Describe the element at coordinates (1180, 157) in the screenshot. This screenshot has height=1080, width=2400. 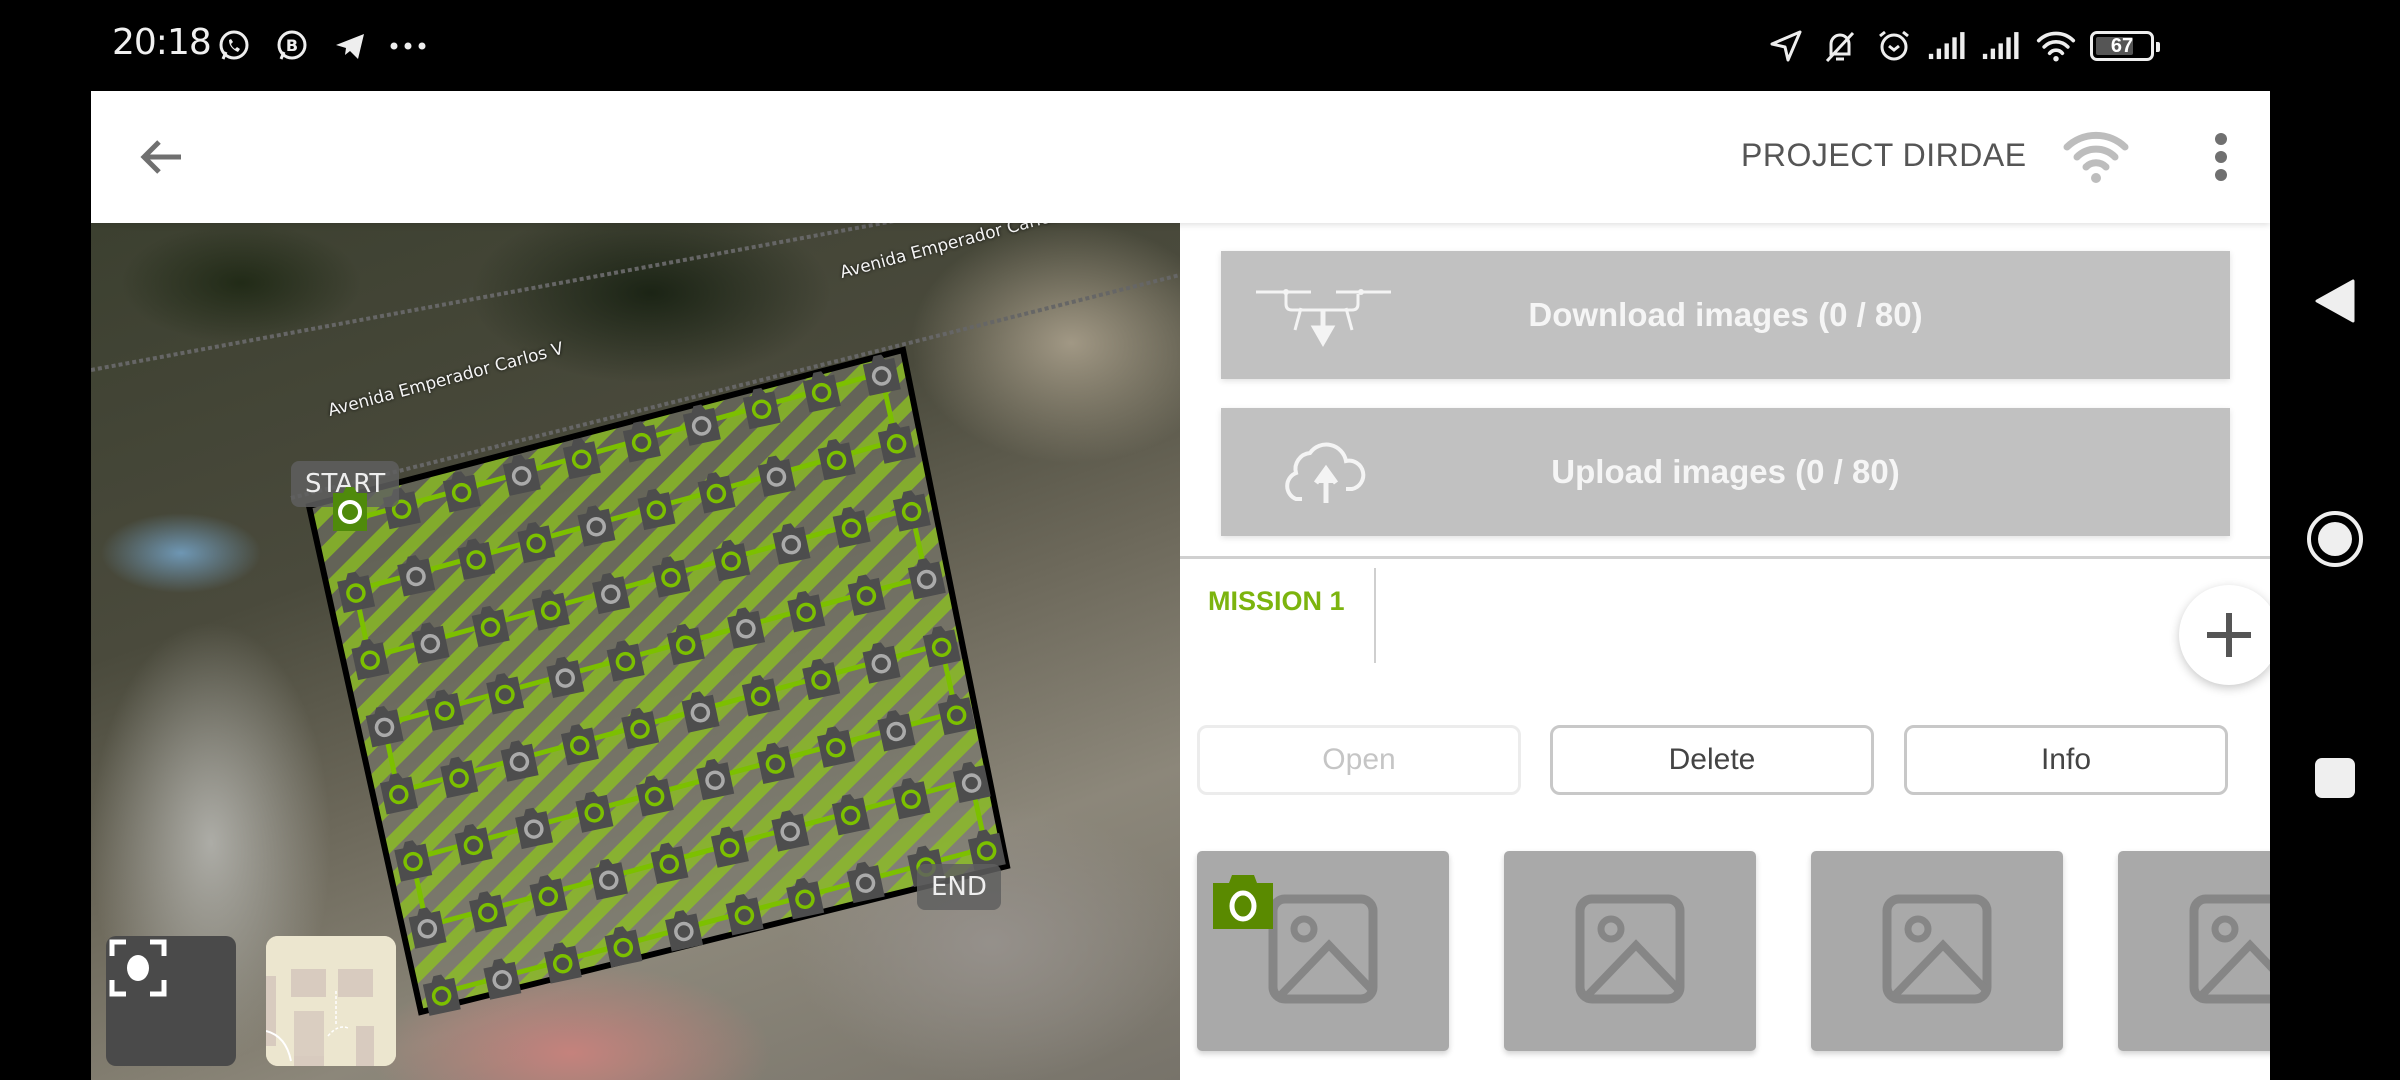
I see `app-header: PROJECT DIRDAE` at that location.